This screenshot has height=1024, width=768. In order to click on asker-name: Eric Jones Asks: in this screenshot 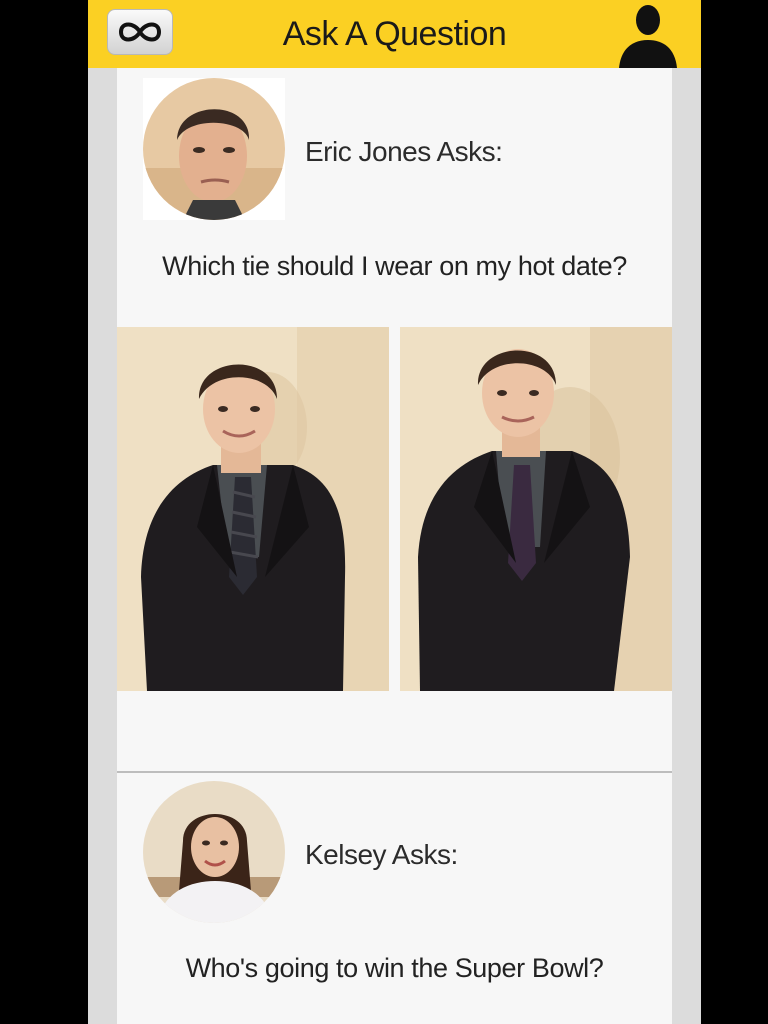, I will do `click(404, 151)`.